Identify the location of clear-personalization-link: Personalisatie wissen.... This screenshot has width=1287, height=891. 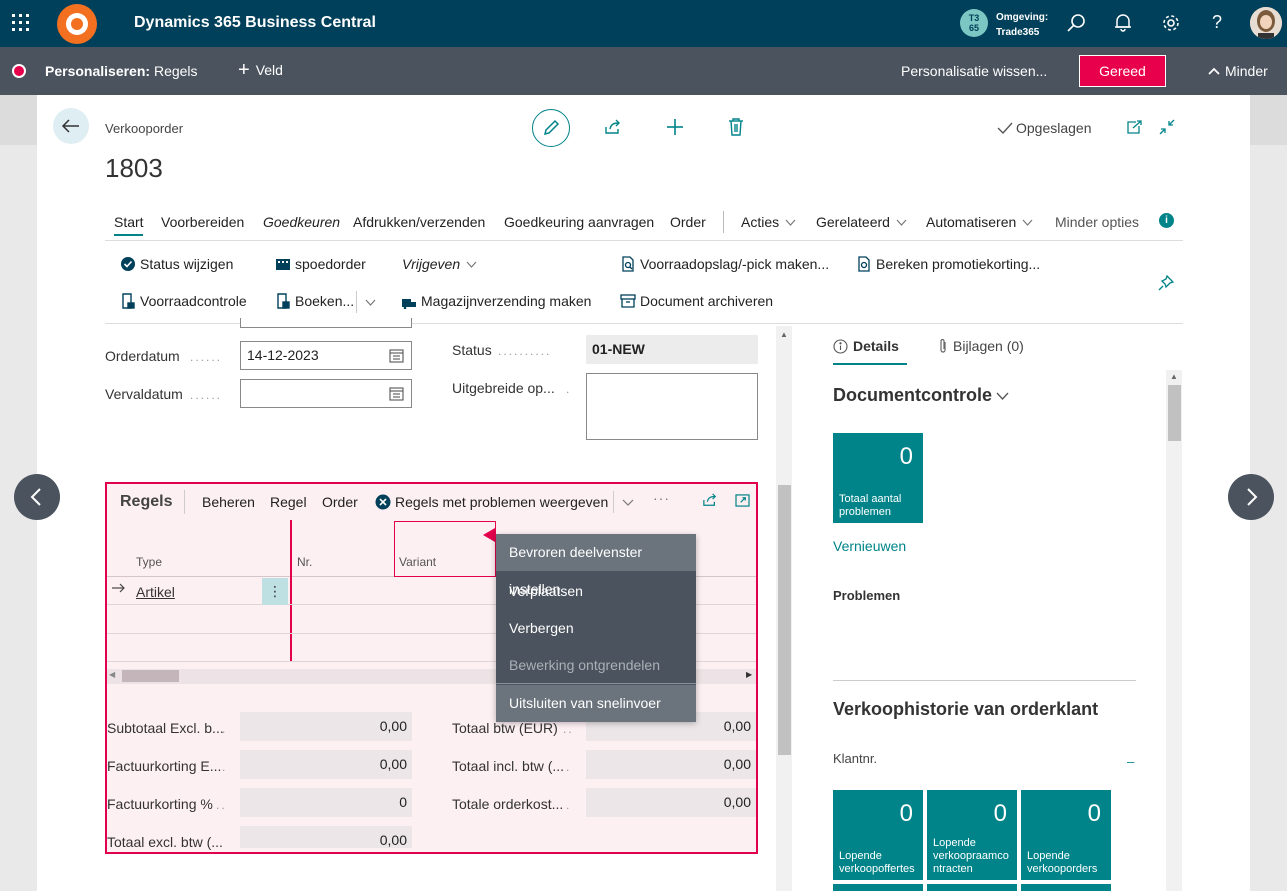
(974, 71).